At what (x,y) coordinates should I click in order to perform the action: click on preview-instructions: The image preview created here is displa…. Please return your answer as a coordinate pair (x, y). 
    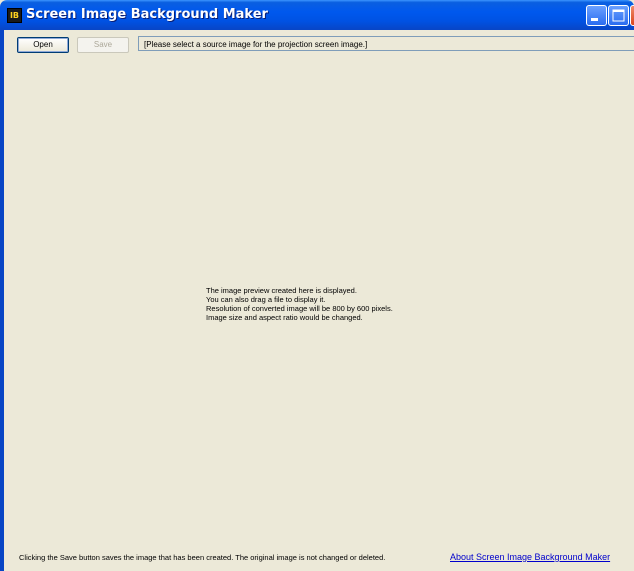
    Looking at the image, I should click on (299, 304).